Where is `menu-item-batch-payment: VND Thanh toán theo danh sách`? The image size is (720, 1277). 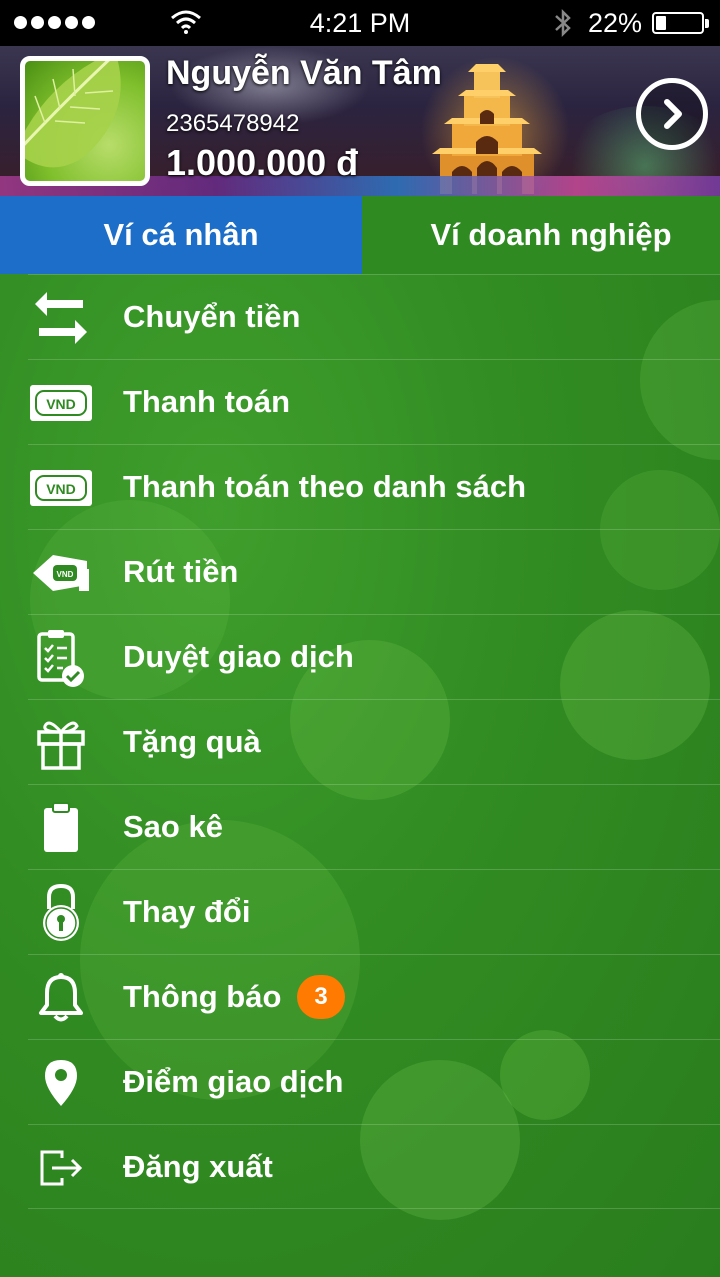
menu-item-batch-payment: VND Thanh toán theo danh sách is located at coordinates (374, 486).